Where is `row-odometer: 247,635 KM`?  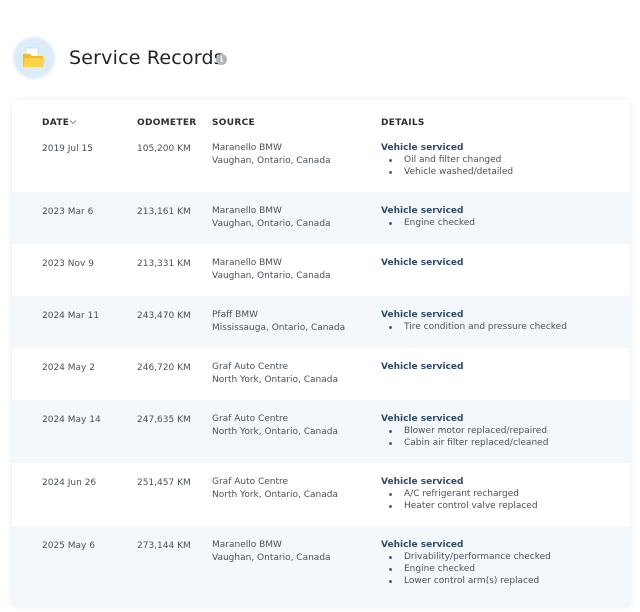 row-odometer: 247,635 KM is located at coordinates (164, 420).